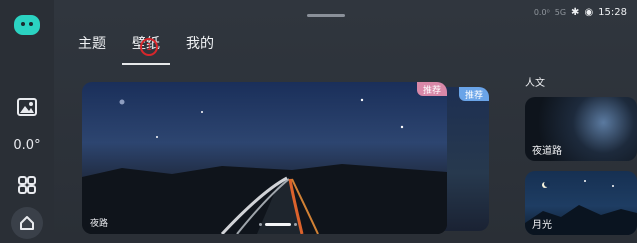  I want to click on status-bar: 0.0⁰ 5G ✱ ◉ 15:28, so click(580, 12).